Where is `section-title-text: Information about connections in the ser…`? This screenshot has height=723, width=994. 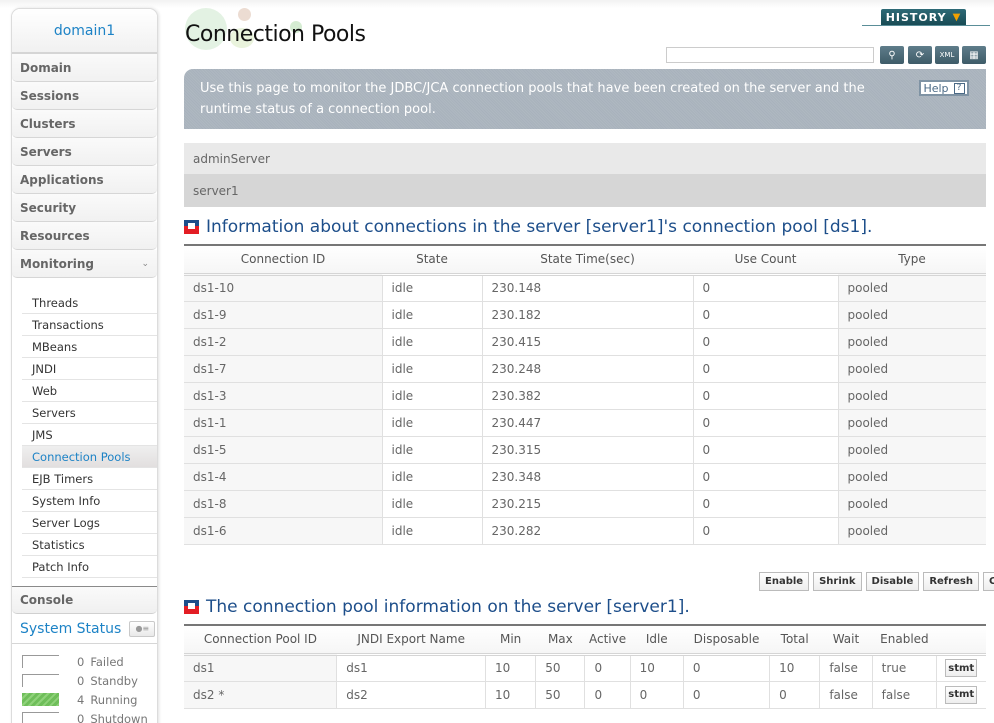 section-title-text: Information about connections in the ser… is located at coordinates (539, 227).